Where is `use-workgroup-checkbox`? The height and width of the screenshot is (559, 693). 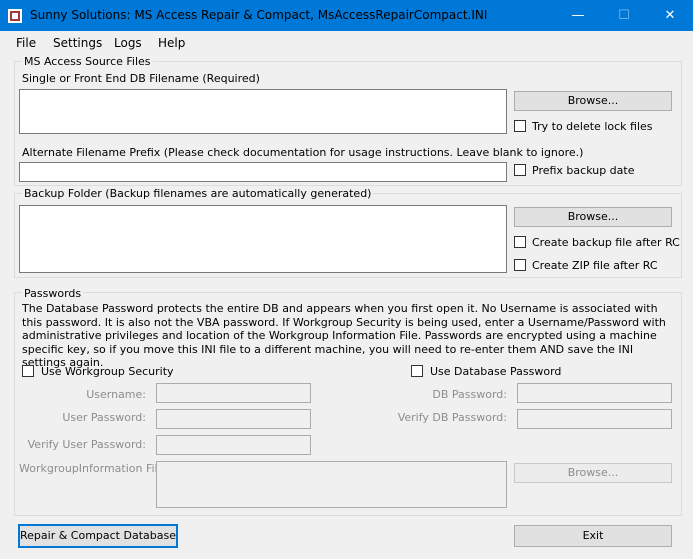
use-workgroup-checkbox is located at coordinates (28, 371).